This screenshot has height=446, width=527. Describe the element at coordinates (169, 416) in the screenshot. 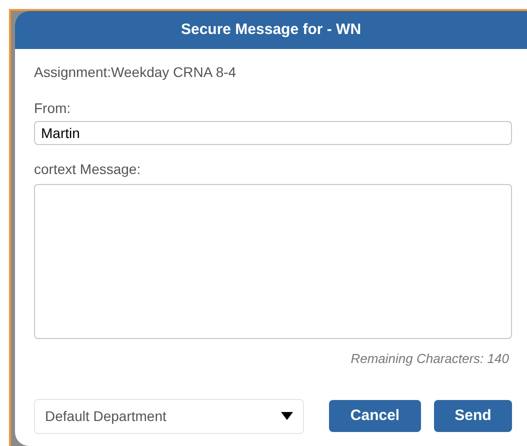

I see `department-dropdown: Default Department` at that location.